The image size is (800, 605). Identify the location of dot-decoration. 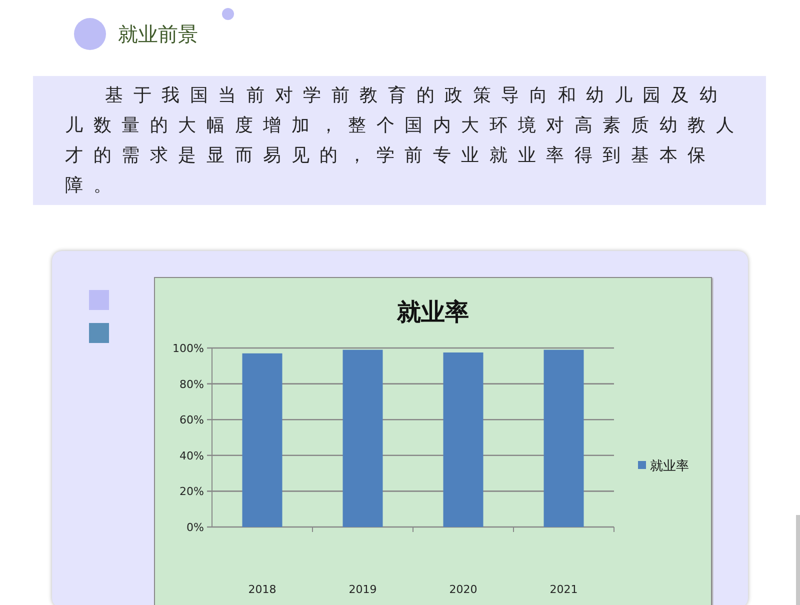
(228, 14).